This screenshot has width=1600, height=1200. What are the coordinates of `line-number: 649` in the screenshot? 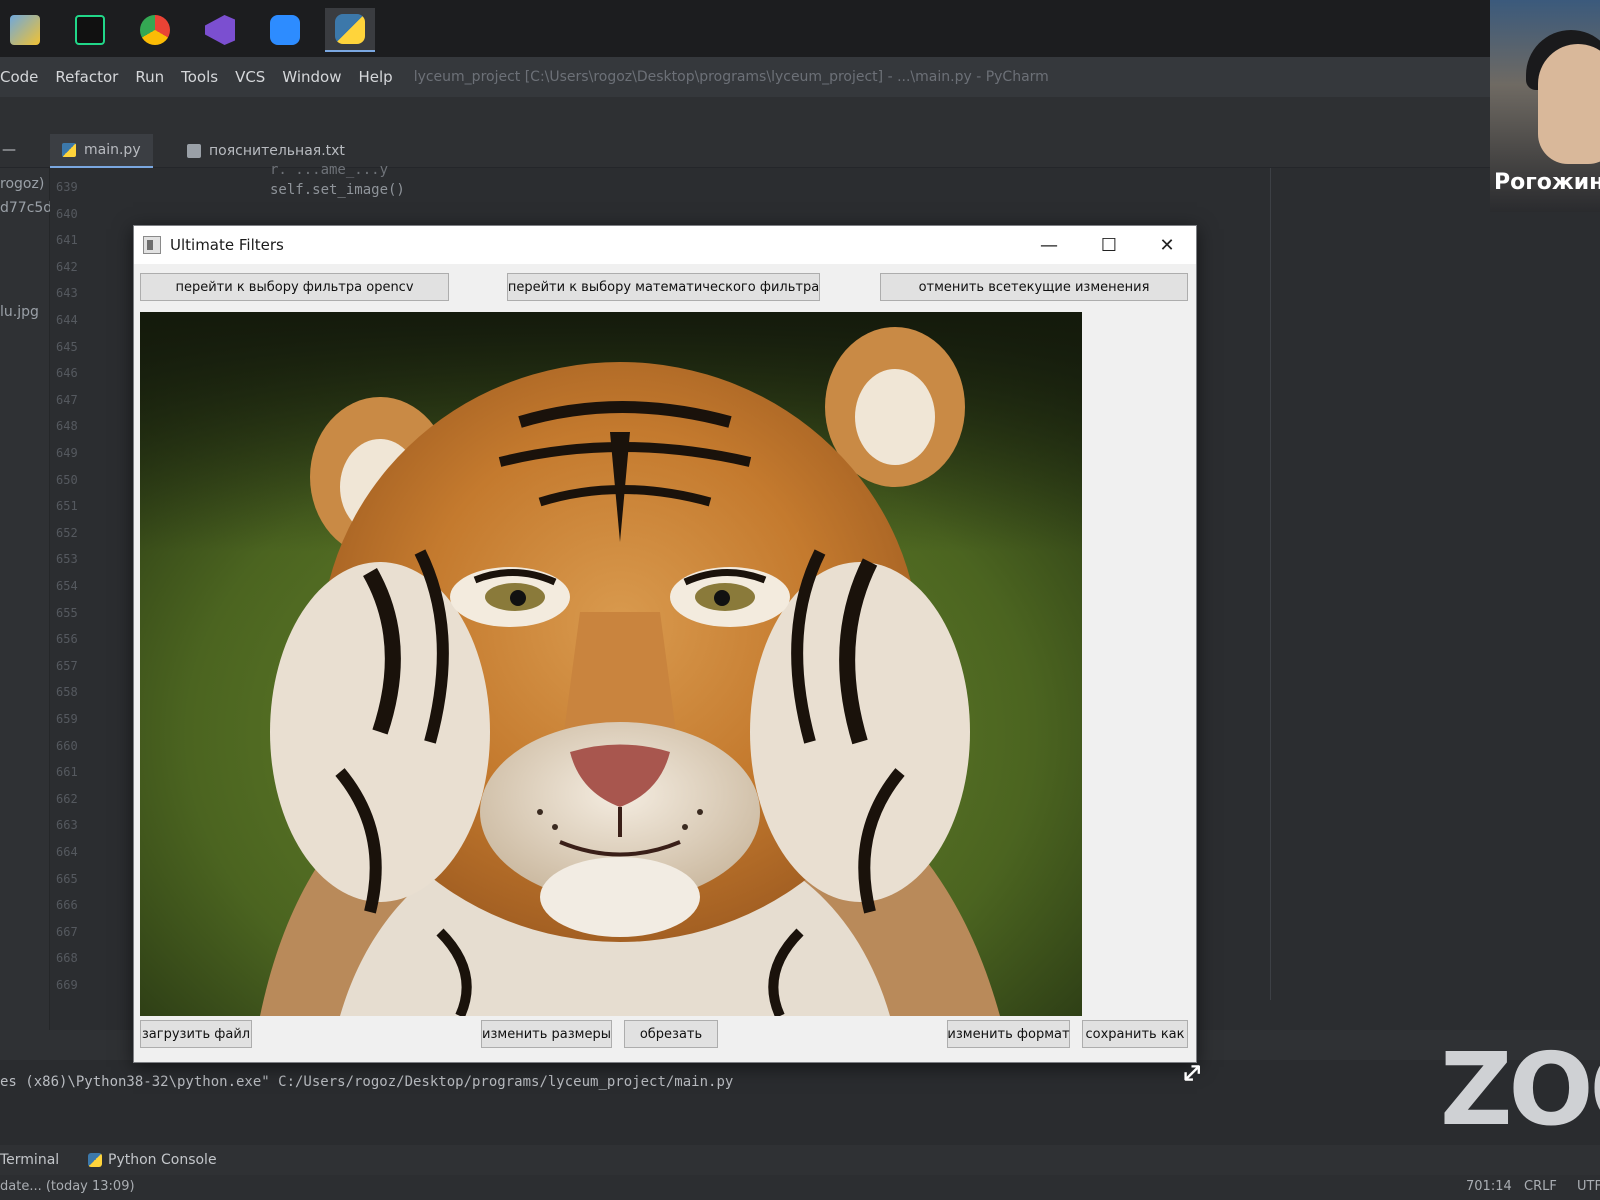 It's located at (67, 453).